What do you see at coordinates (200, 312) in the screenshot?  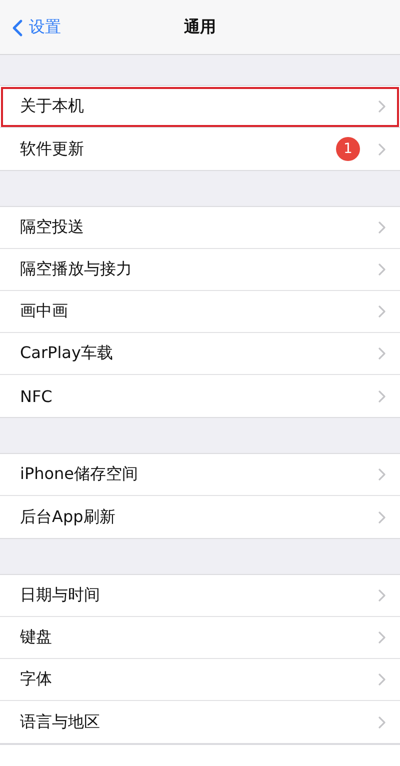 I see `settings-row: 画中画` at bounding box center [200, 312].